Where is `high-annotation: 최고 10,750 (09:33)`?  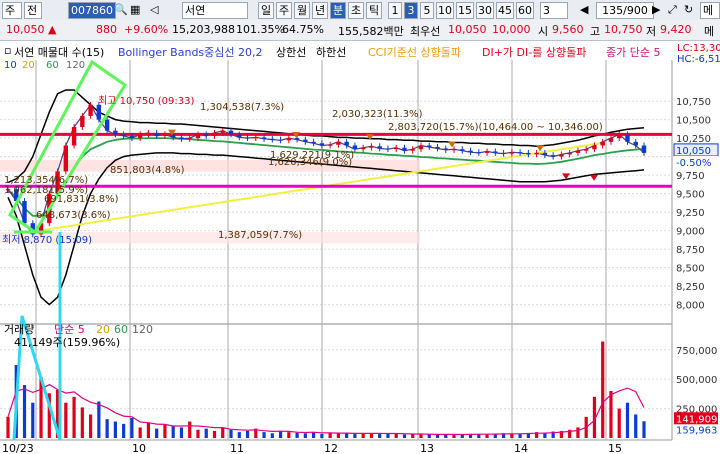
high-annotation: 최고 10,750 (09:33) is located at coordinates (146, 101).